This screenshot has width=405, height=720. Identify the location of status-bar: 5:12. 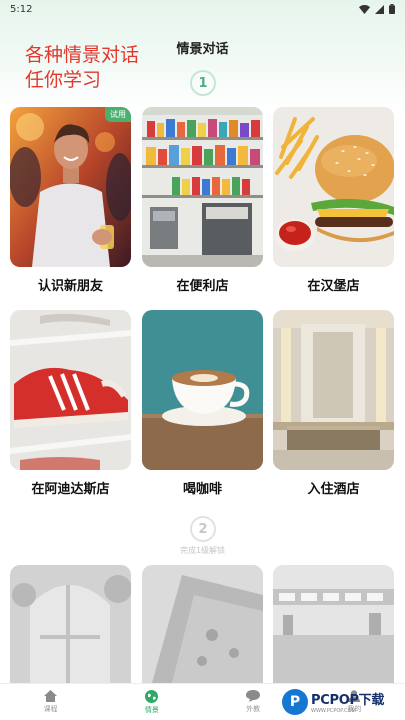
(202, 9).